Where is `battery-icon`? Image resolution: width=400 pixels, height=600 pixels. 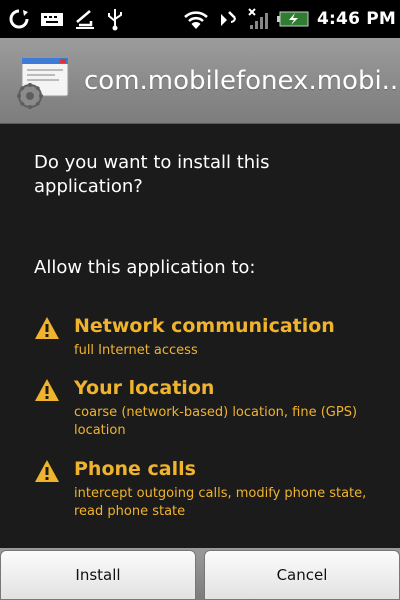
battery-icon is located at coordinates (293, 19).